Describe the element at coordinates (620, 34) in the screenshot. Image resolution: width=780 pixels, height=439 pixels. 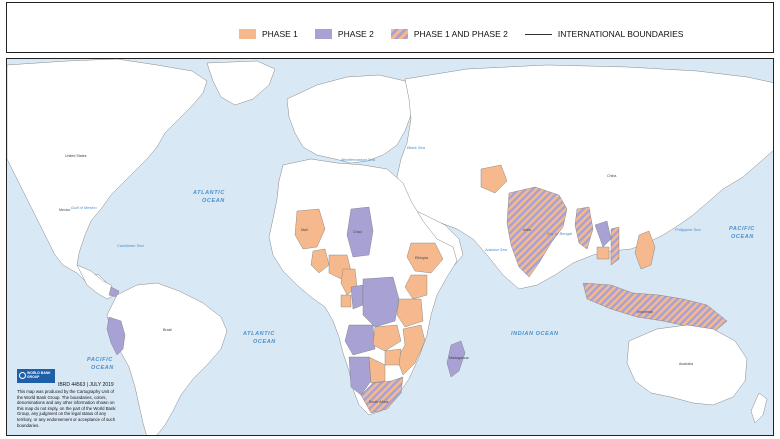
I see `legend-boundaries-label: INTERNATIONAL BOUNDARIES` at that location.